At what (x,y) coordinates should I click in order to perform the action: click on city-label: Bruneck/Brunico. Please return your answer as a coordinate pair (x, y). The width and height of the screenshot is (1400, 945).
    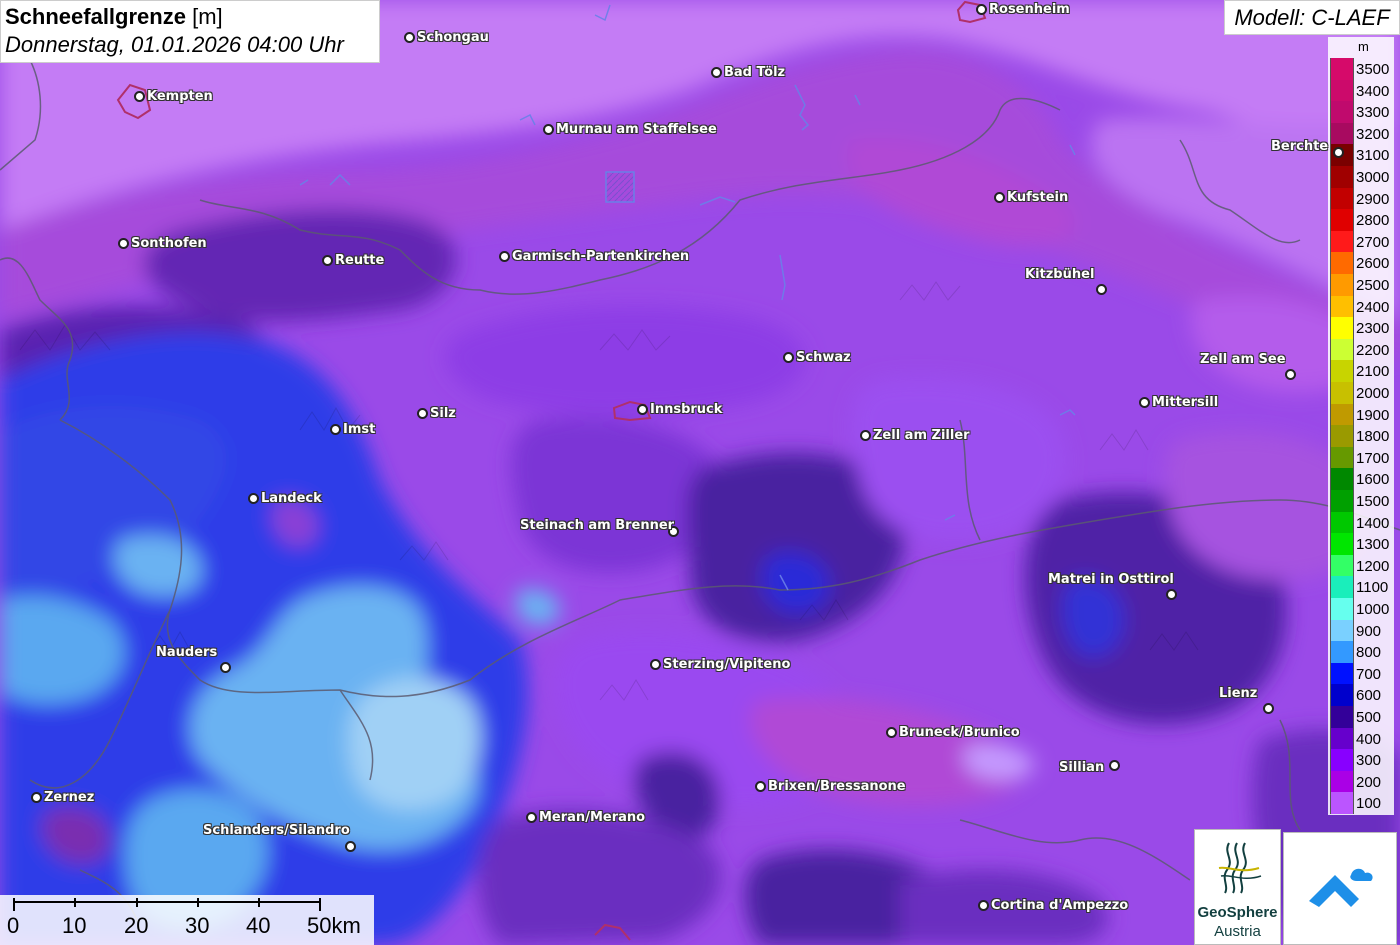
    Looking at the image, I should click on (959, 732).